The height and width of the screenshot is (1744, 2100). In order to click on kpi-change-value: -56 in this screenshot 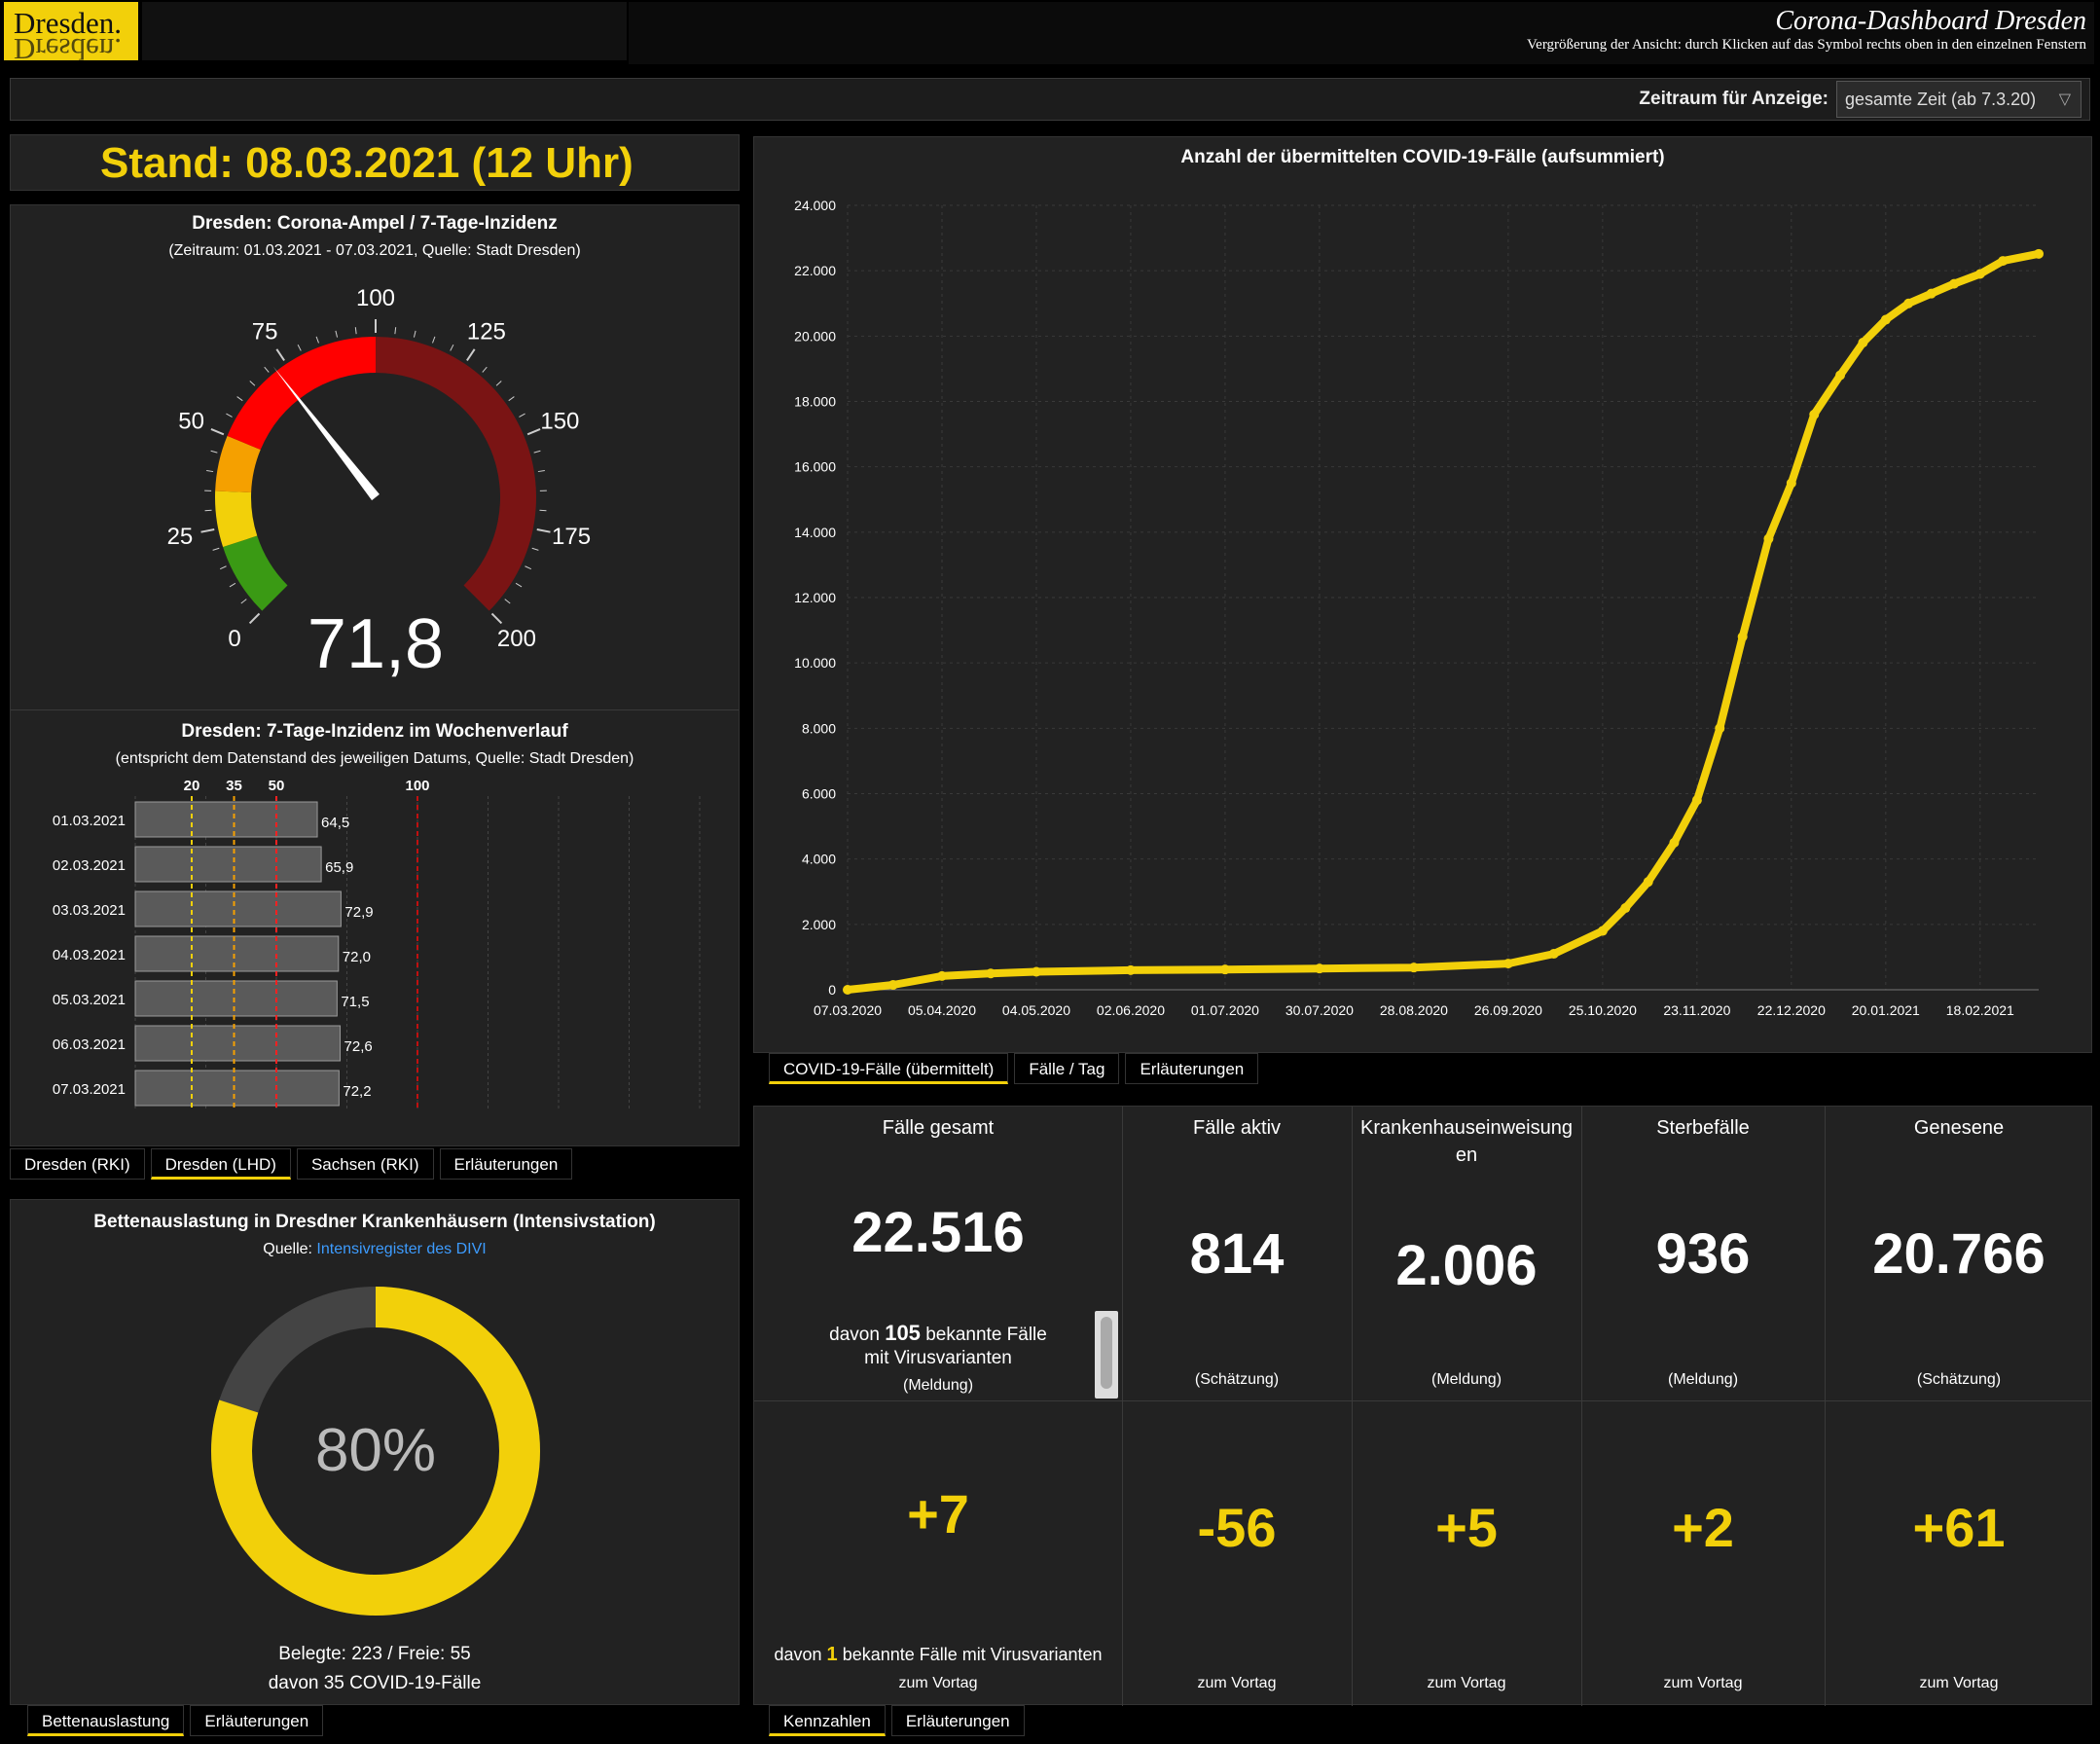, I will do `click(1237, 1527)`.